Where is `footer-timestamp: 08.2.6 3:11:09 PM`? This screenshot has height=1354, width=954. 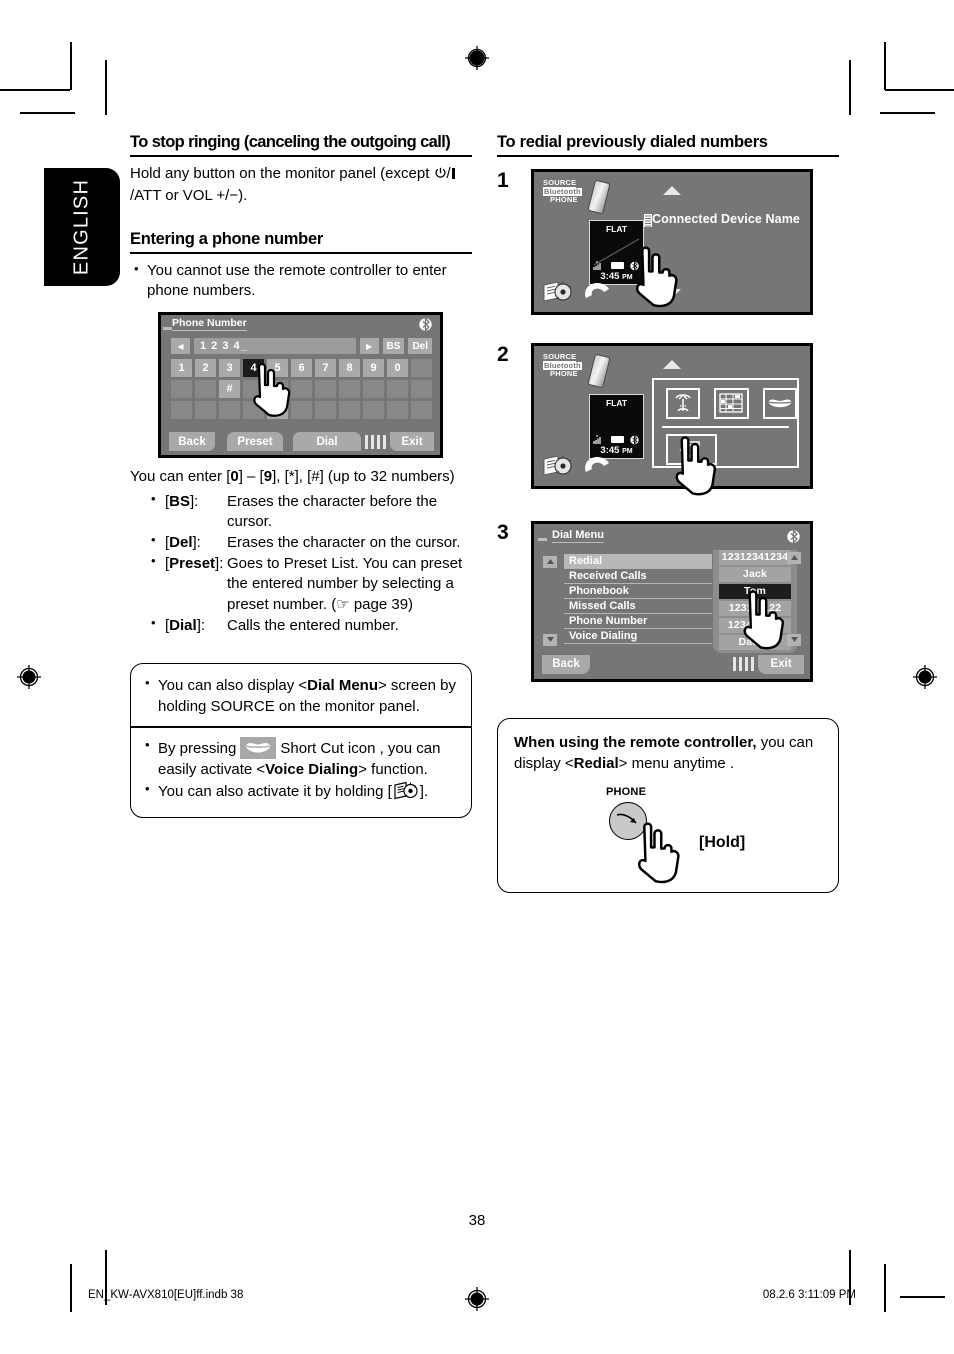 footer-timestamp: 08.2.6 3:11:09 PM is located at coordinates (809, 1295).